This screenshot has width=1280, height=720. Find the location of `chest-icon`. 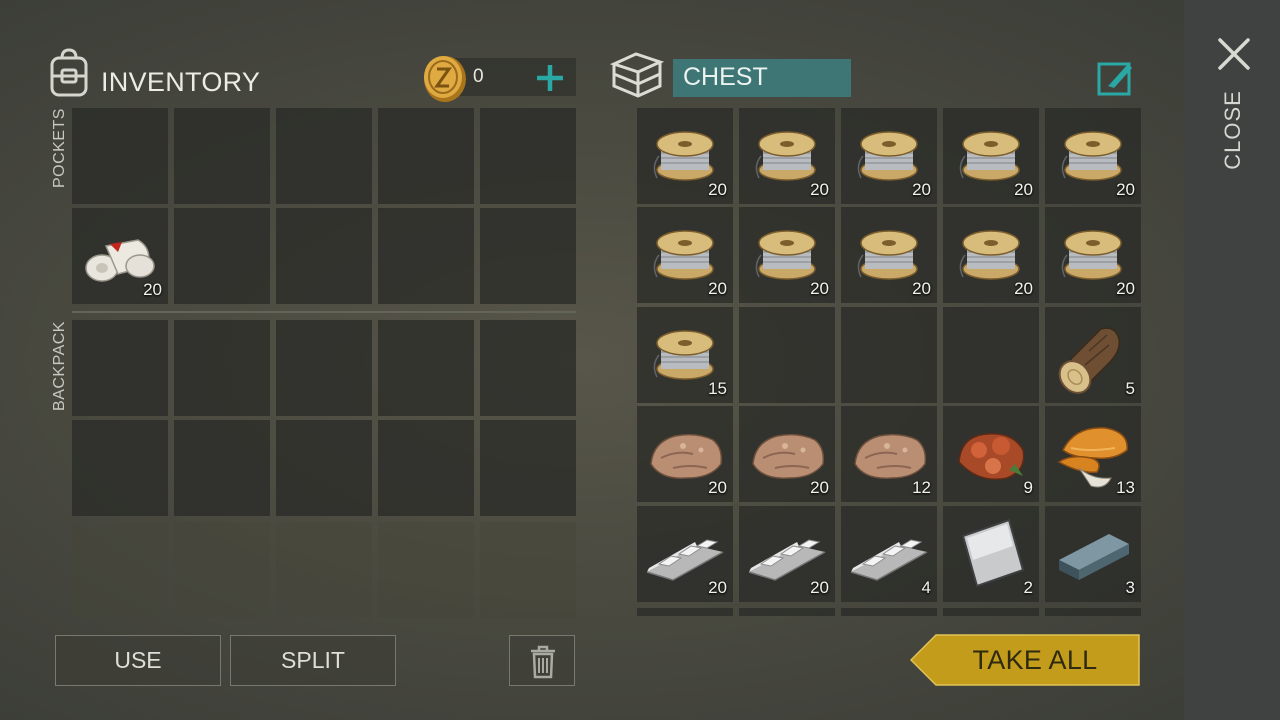

chest-icon is located at coordinates (637, 75).